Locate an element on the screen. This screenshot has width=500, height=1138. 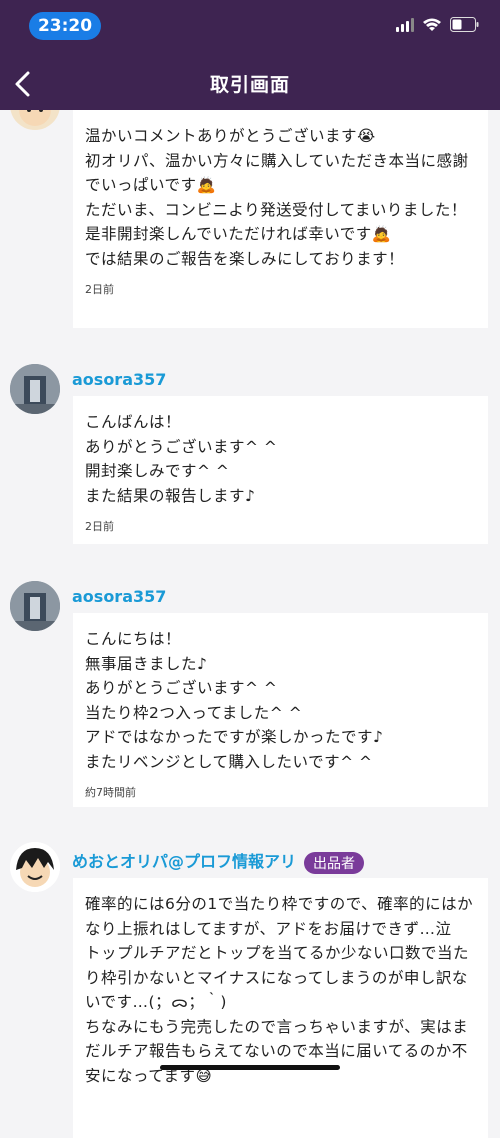
app-header: 23:20 取引画面 is located at coordinates (250, 55).